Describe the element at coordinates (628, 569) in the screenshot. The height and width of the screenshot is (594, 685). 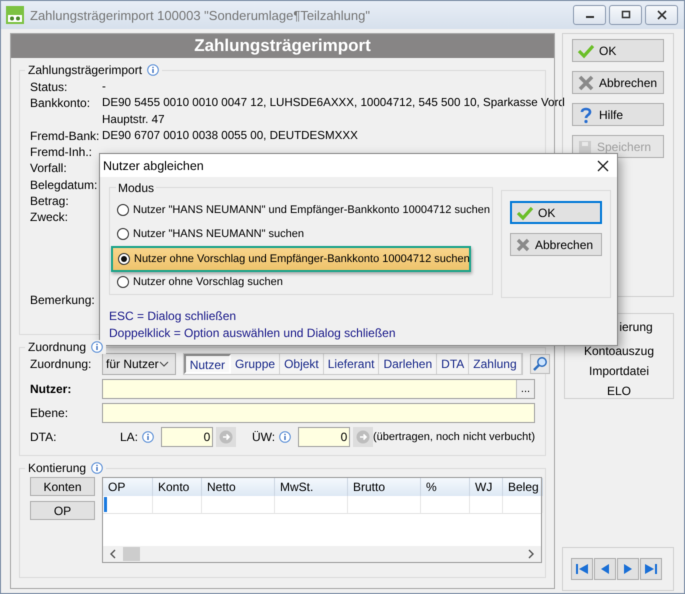
I see `next-button` at that location.